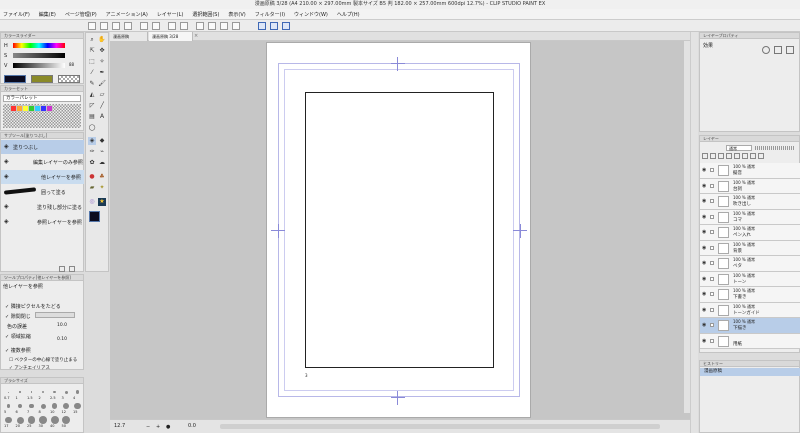 Image resolution: width=800 pixels, height=433 pixels. I want to click on zoom-icon: ⌕, so click(92, 40).